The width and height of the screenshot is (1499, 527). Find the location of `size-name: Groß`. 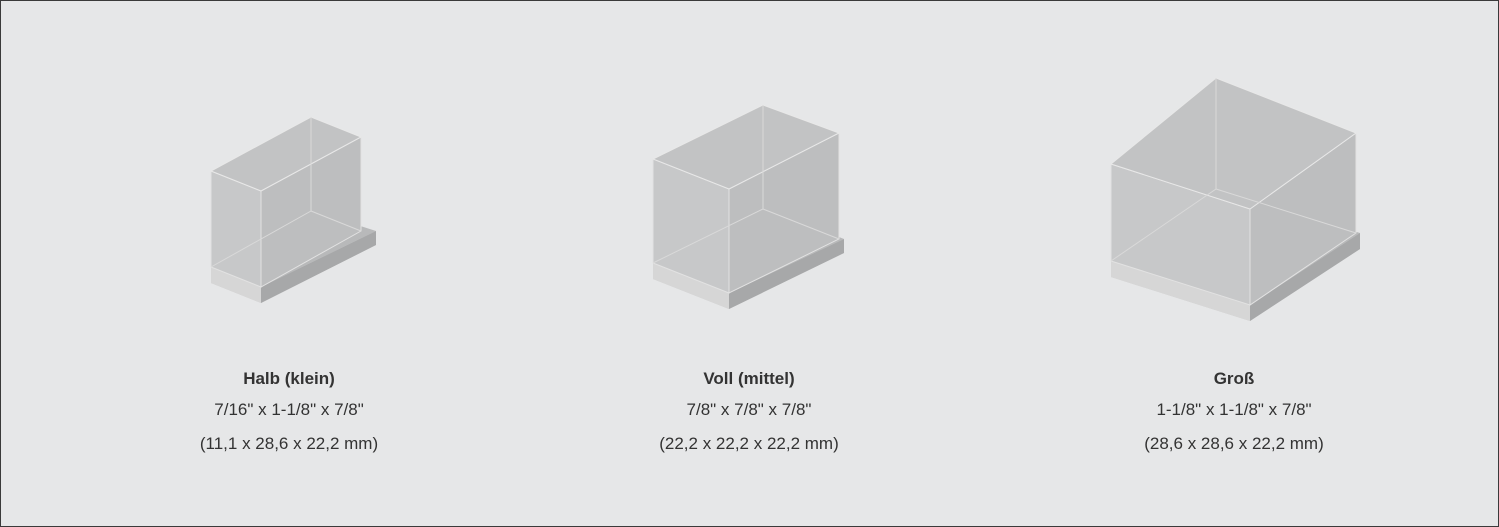

size-name: Groß is located at coordinates (1234, 378).